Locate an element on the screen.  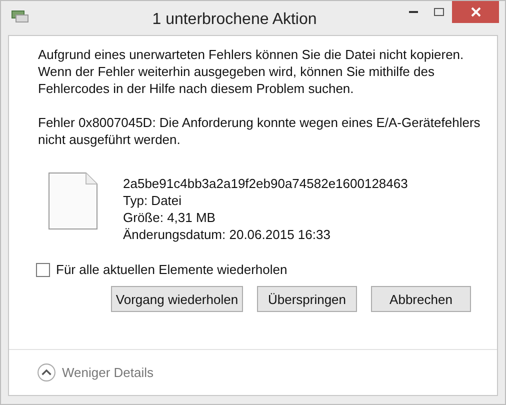
close-button is located at coordinates (475, 12).